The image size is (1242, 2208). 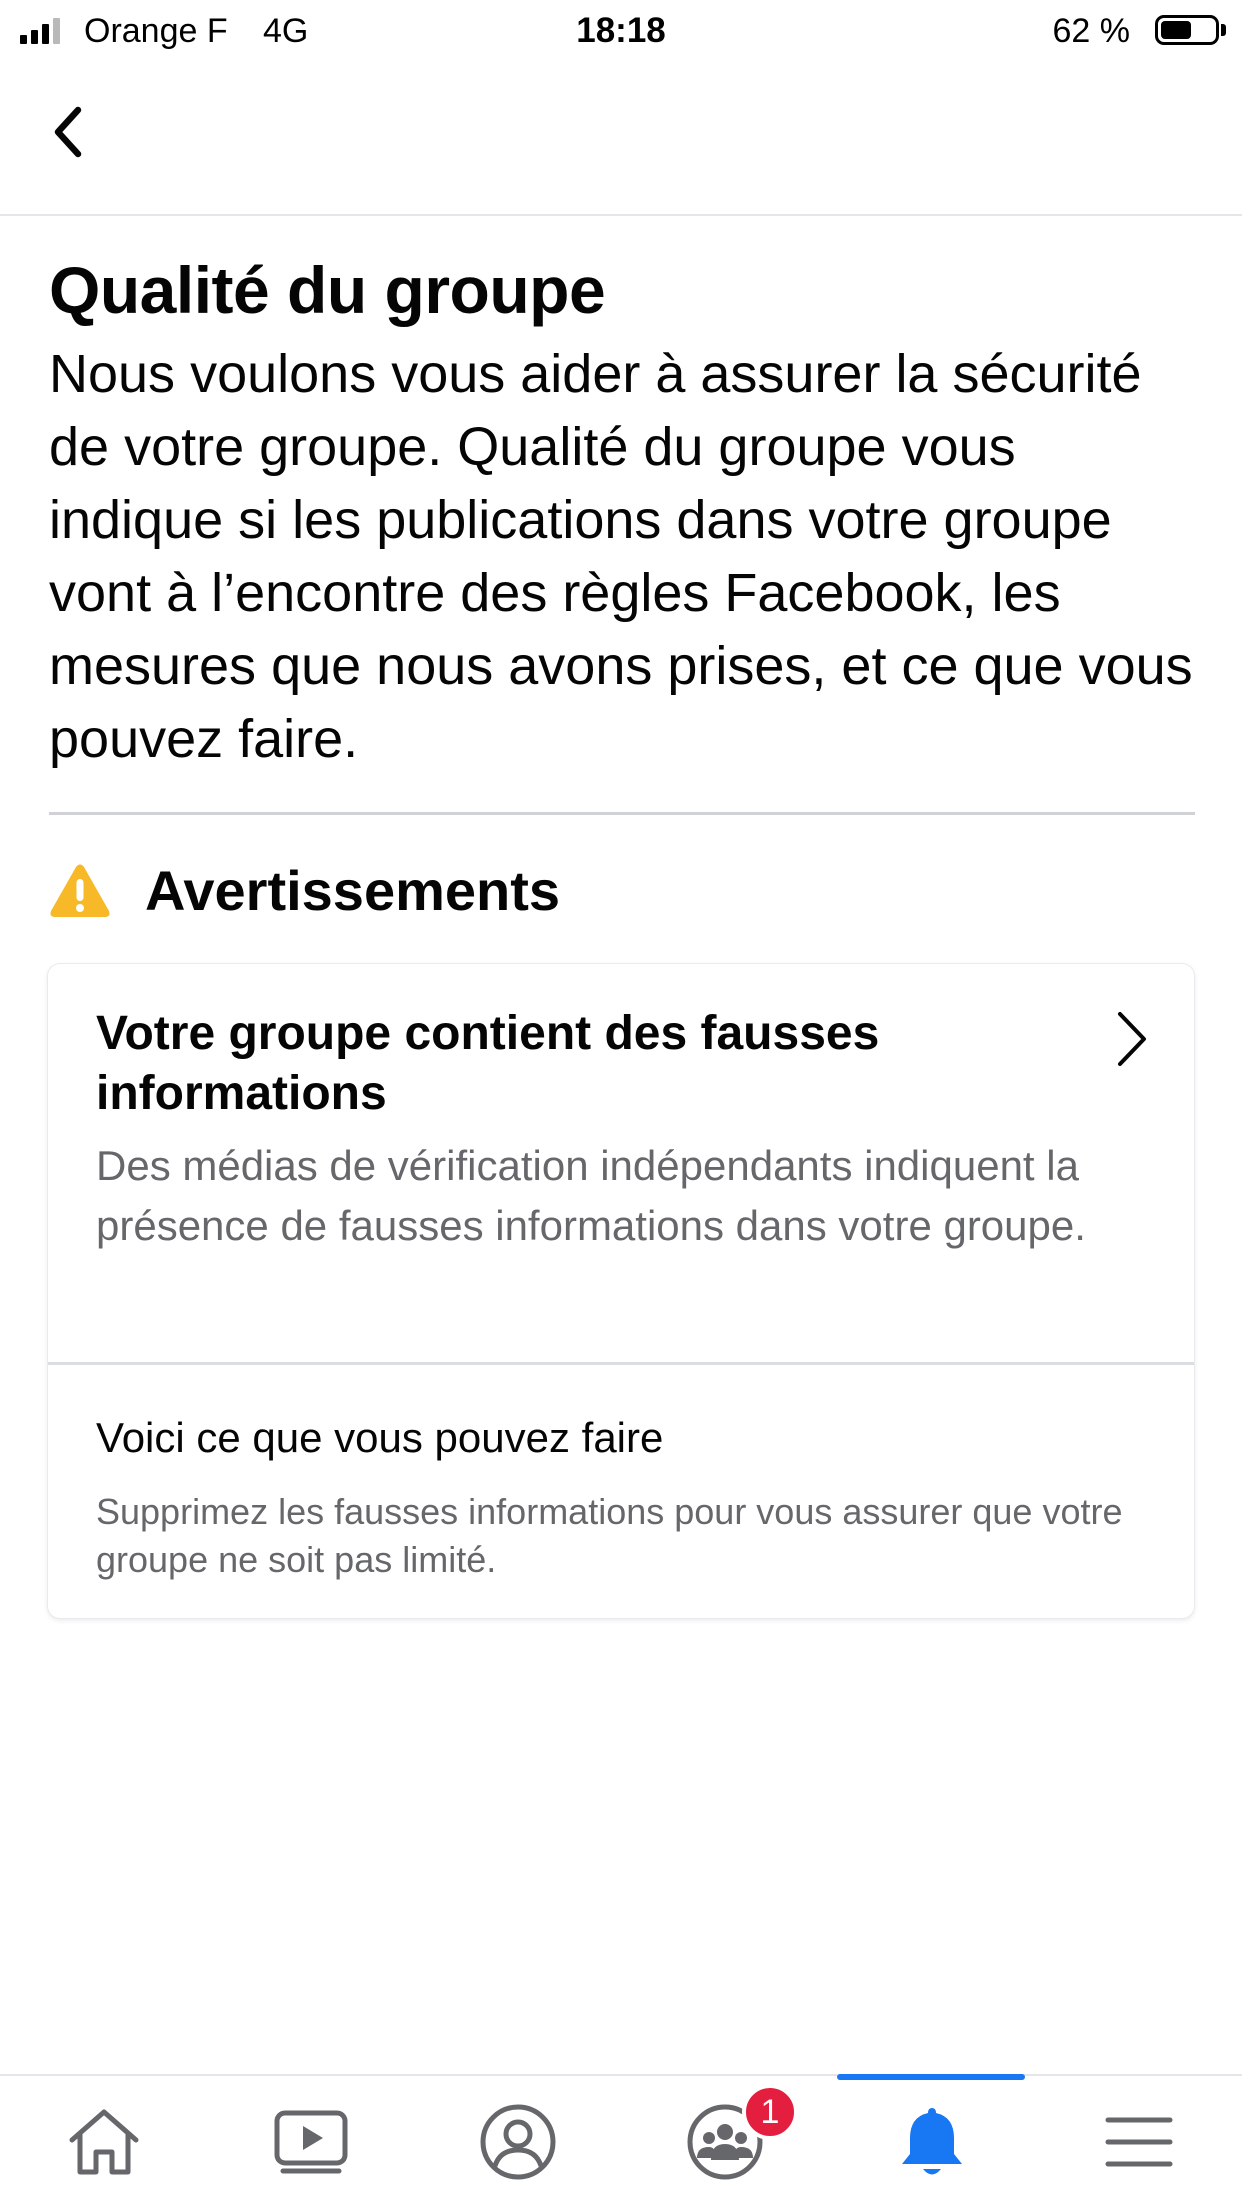 I want to click on page-title: Qualité du groupe, so click(x=327, y=290).